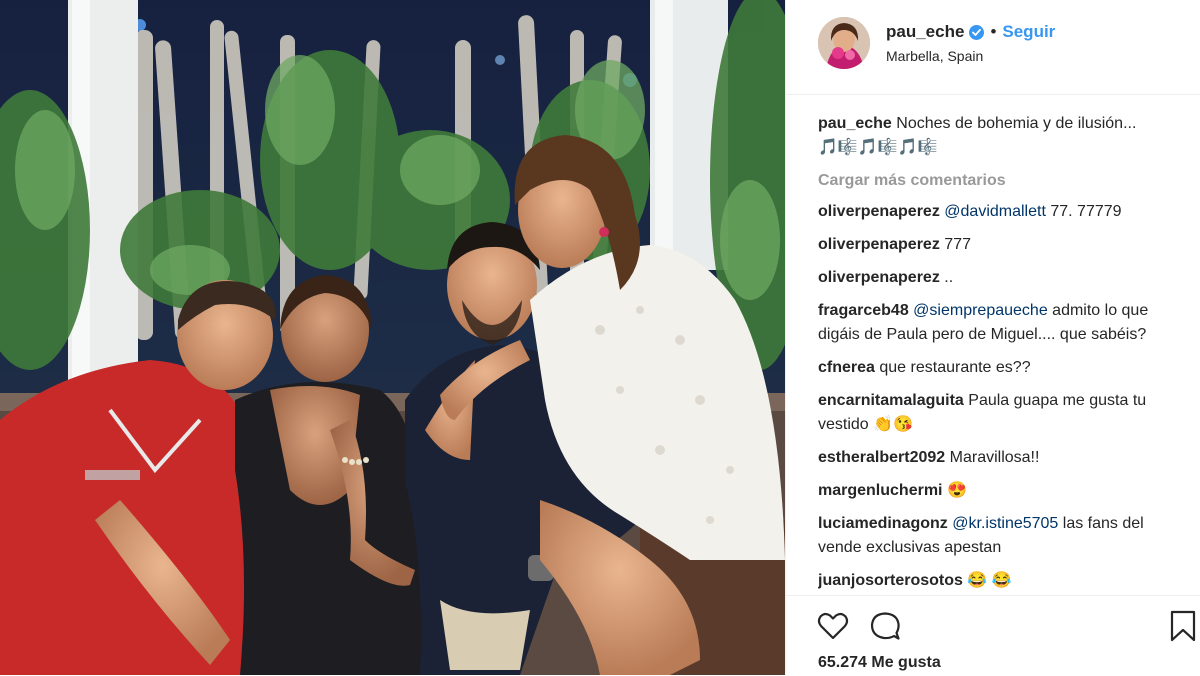 This screenshot has height=676, width=1200. I want to click on comment-mention: @davidmallett, so click(995, 211).